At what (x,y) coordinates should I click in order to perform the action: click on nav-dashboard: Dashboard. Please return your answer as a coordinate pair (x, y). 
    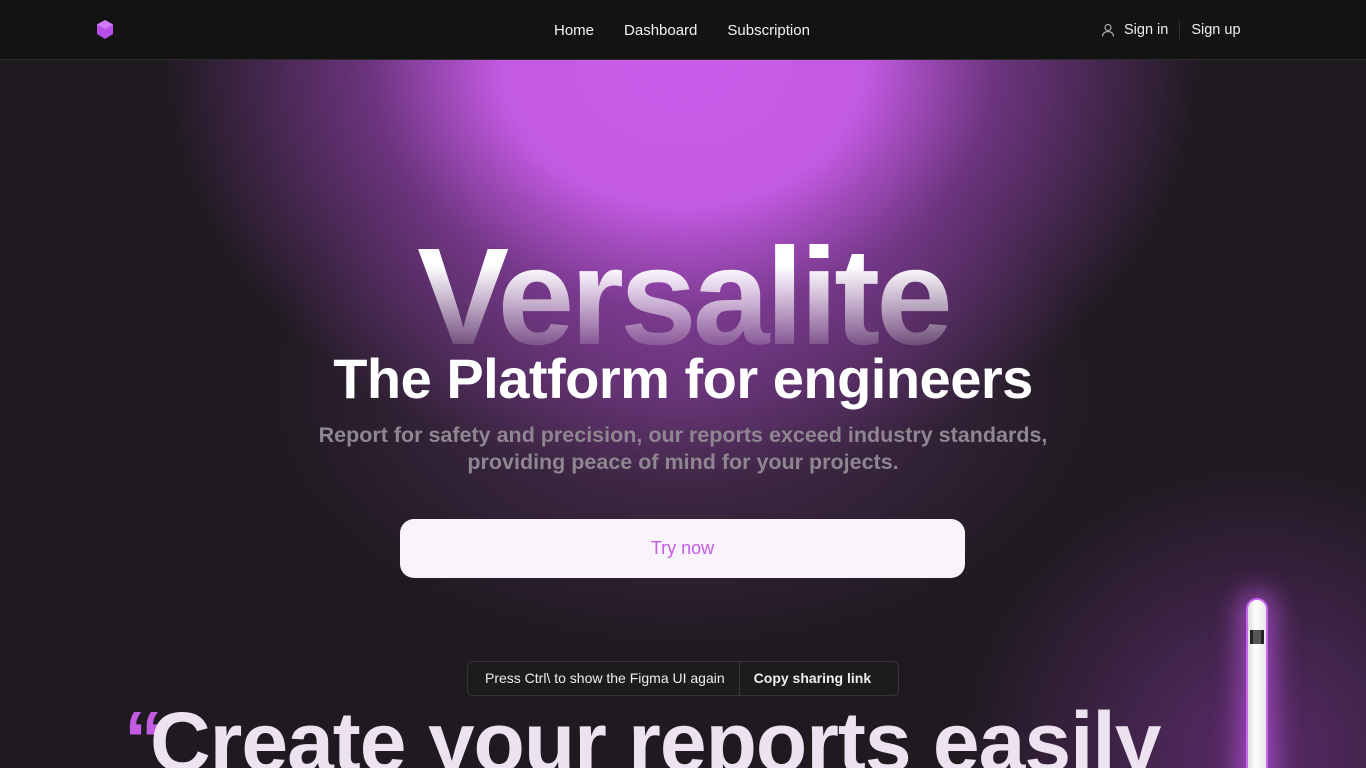
    Looking at the image, I should click on (660, 30).